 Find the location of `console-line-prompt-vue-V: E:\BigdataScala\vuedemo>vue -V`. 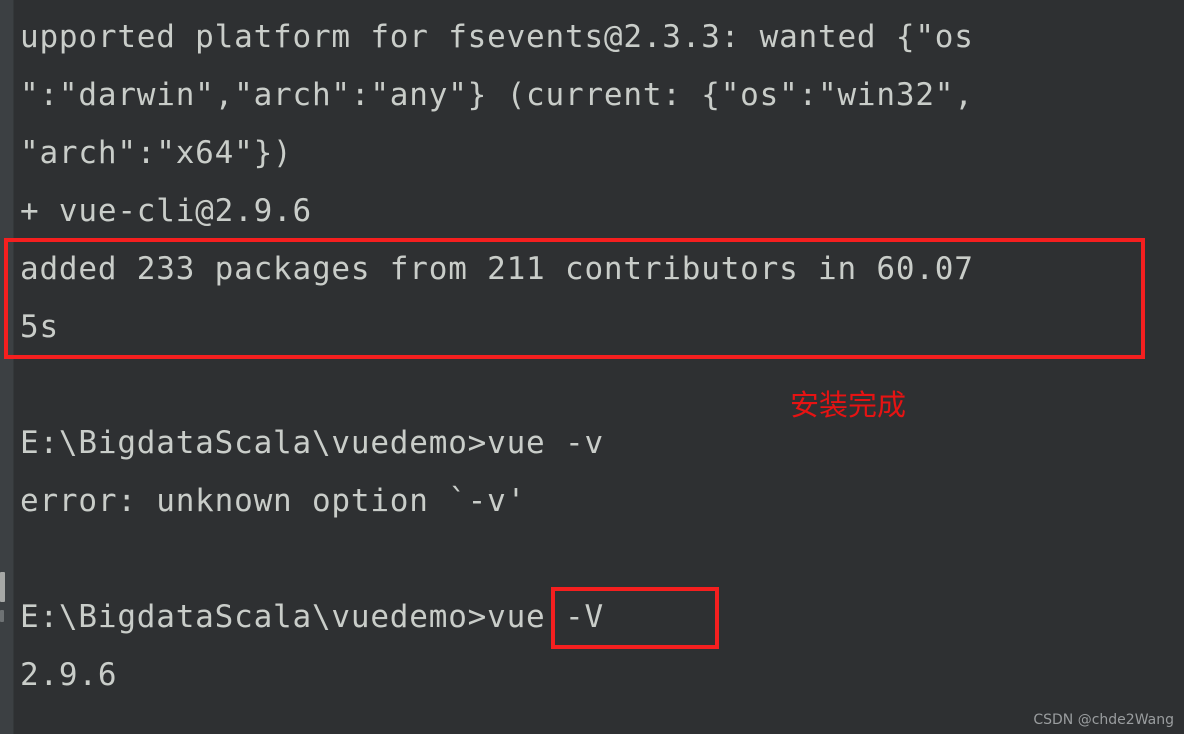

console-line-prompt-vue-V: E:\BigdataScala\vuedemo>vue -V is located at coordinates (312, 617).